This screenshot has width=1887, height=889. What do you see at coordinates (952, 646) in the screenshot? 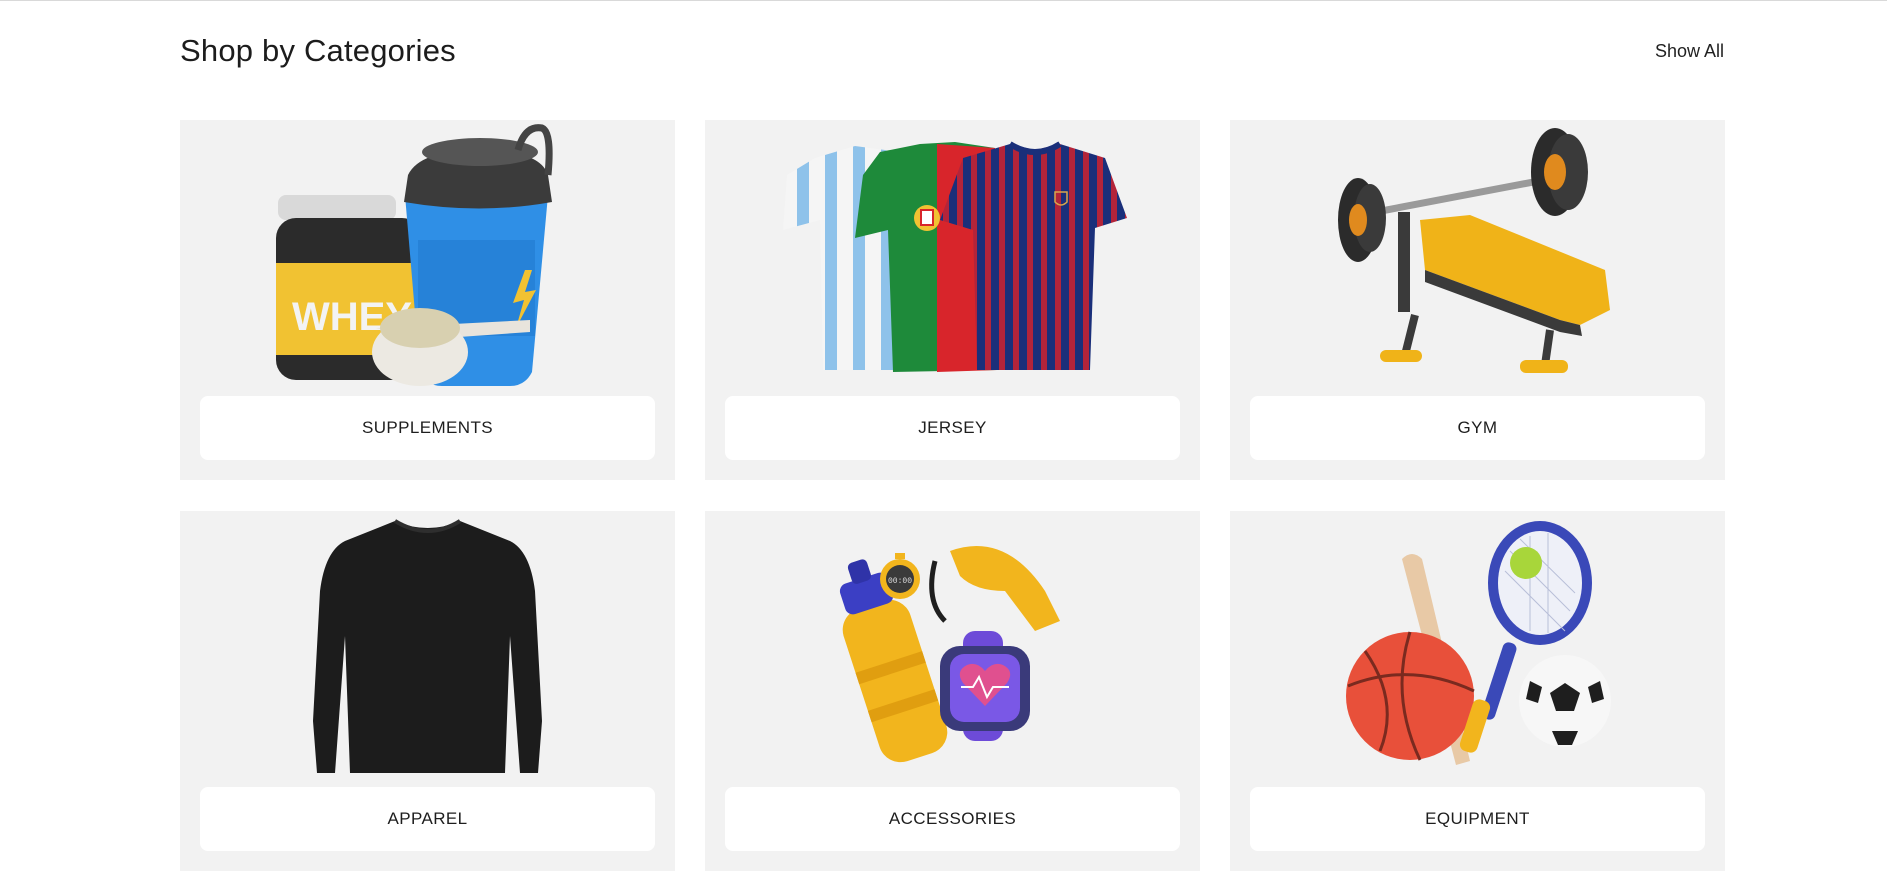
I see `accessories-icon: 00:00` at bounding box center [952, 646].